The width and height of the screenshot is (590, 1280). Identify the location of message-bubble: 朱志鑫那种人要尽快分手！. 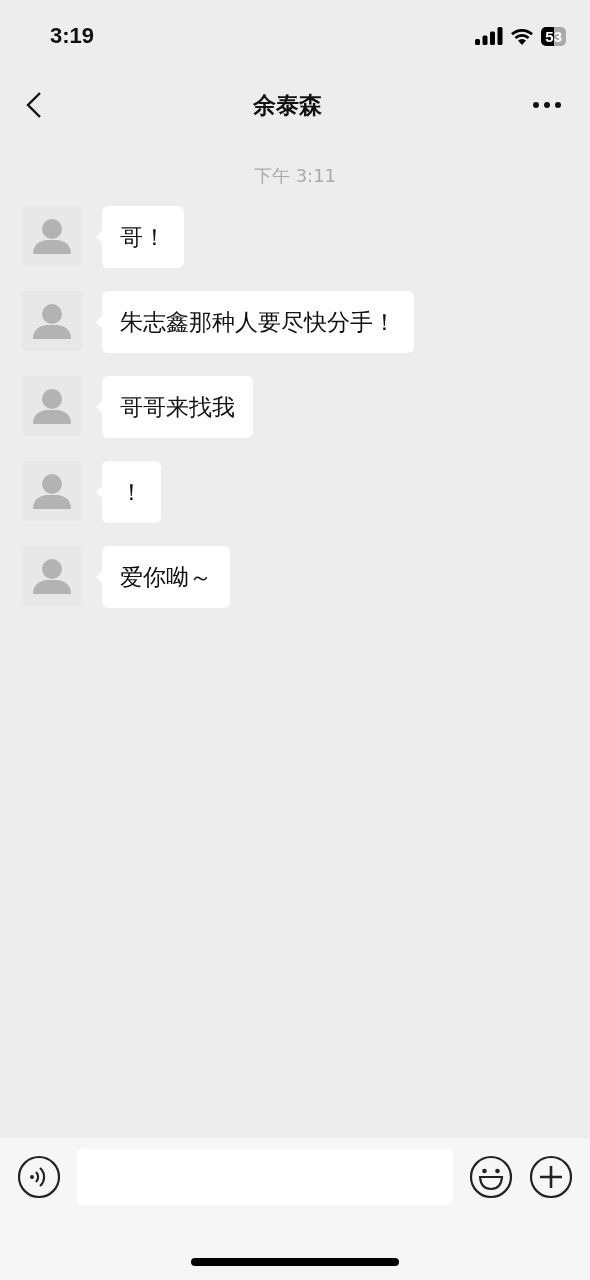
(255, 322).